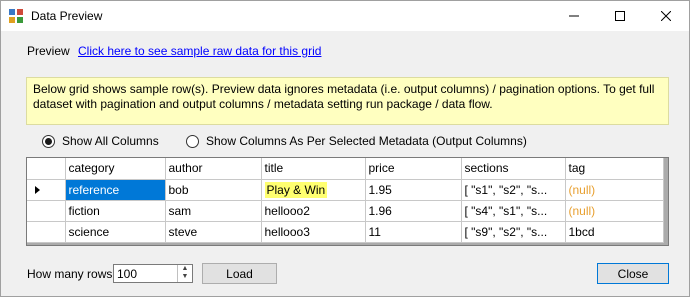 The height and width of the screenshot is (297, 690). What do you see at coordinates (313, 169) in the screenshot?
I see `column-header-title: title` at bounding box center [313, 169].